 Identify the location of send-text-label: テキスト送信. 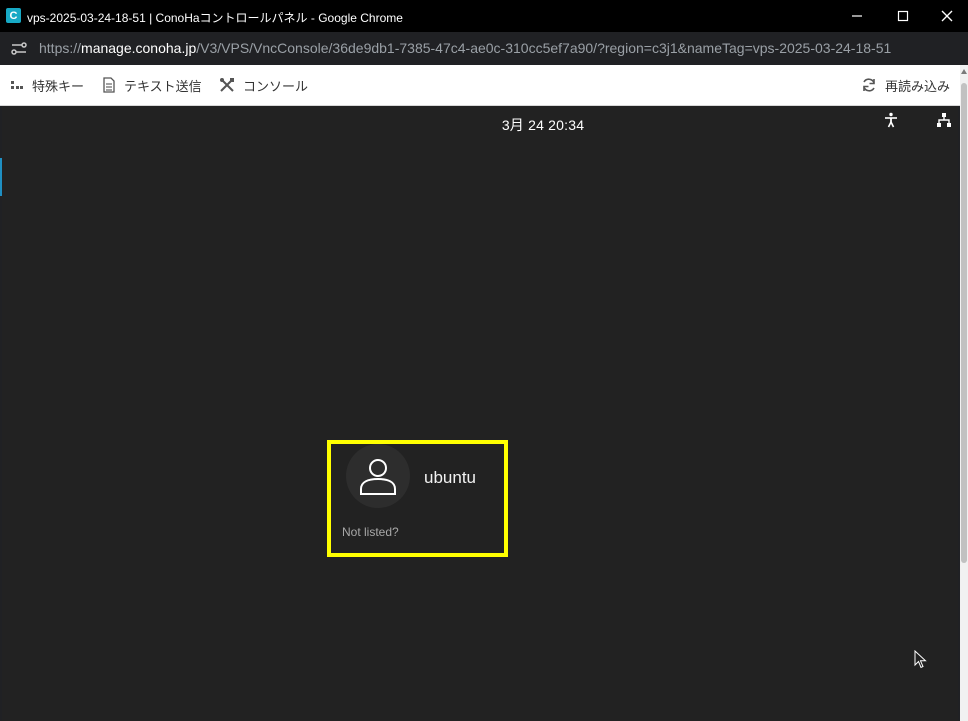
(163, 86).